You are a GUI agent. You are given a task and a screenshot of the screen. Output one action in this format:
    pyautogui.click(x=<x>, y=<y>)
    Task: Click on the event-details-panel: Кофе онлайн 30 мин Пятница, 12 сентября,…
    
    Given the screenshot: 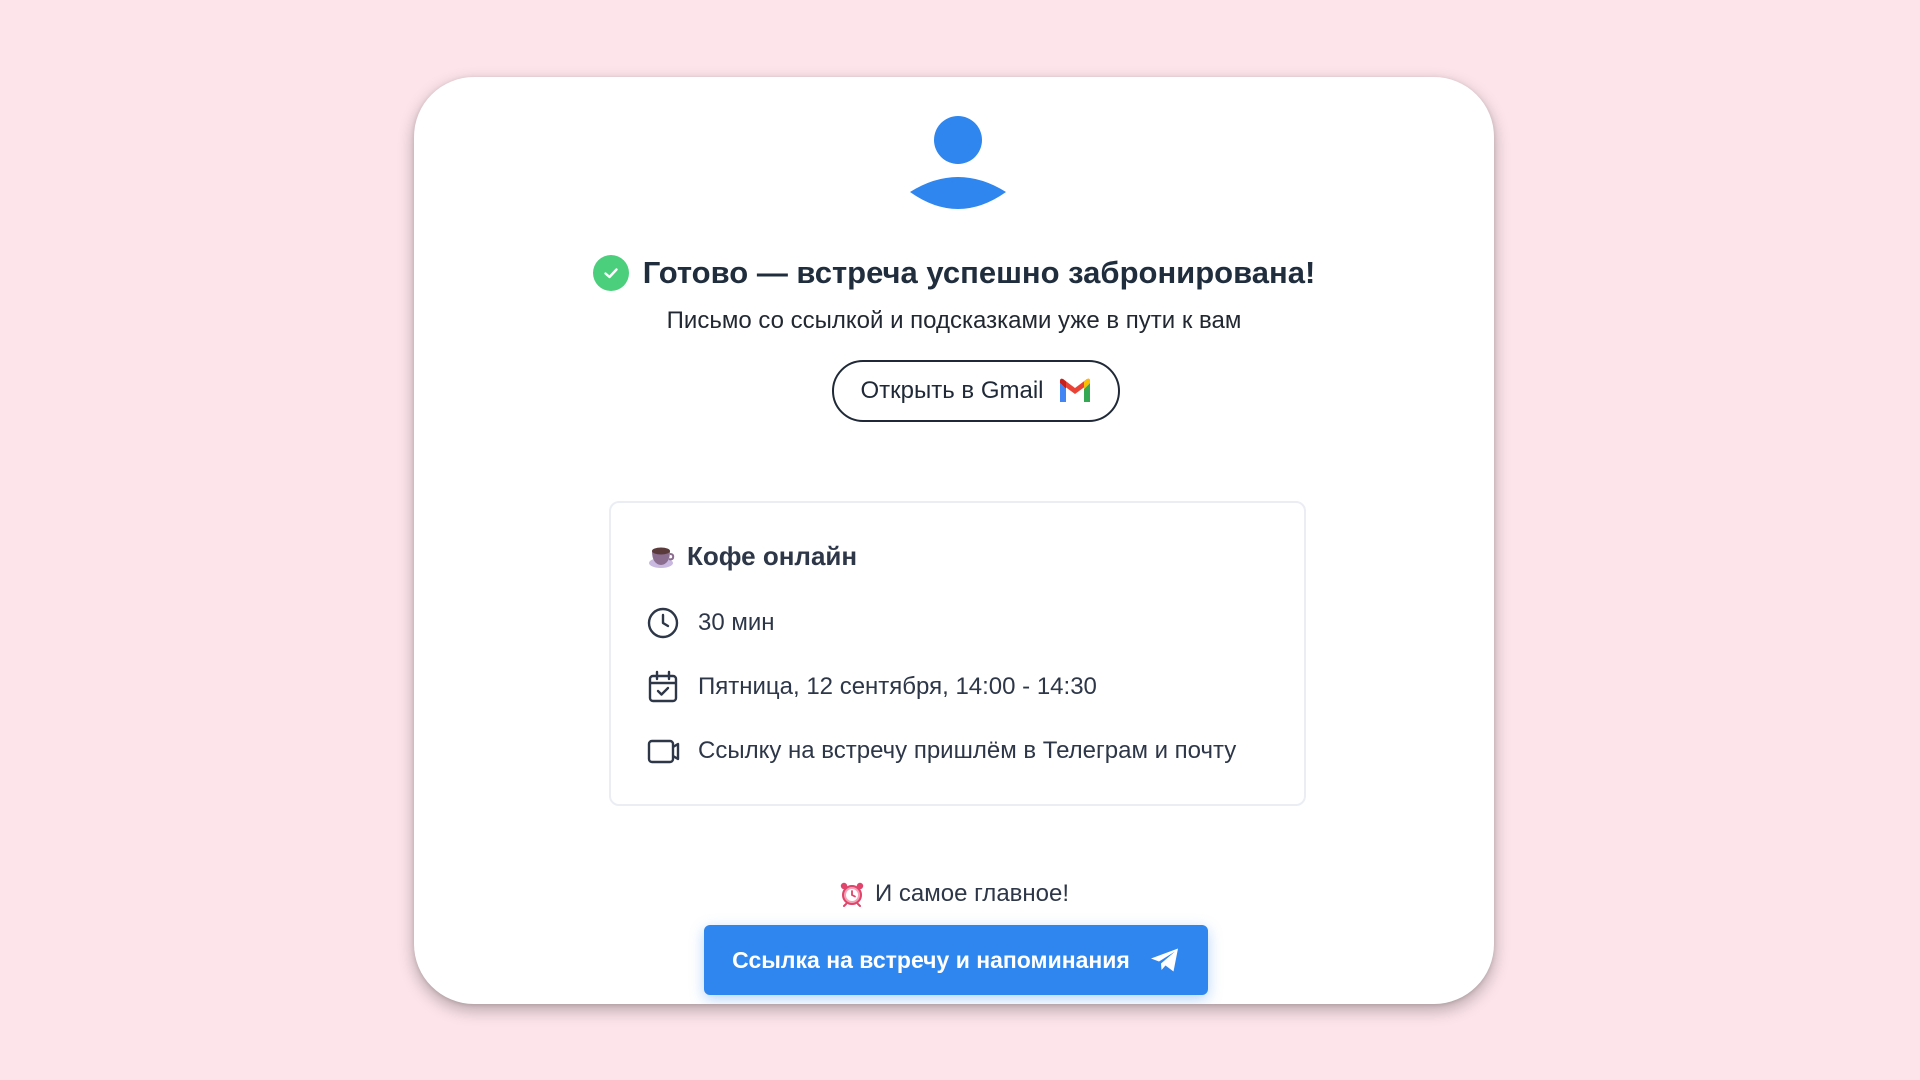 What is the action you would take?
    pyautogui.click(x=957, y=653)
    